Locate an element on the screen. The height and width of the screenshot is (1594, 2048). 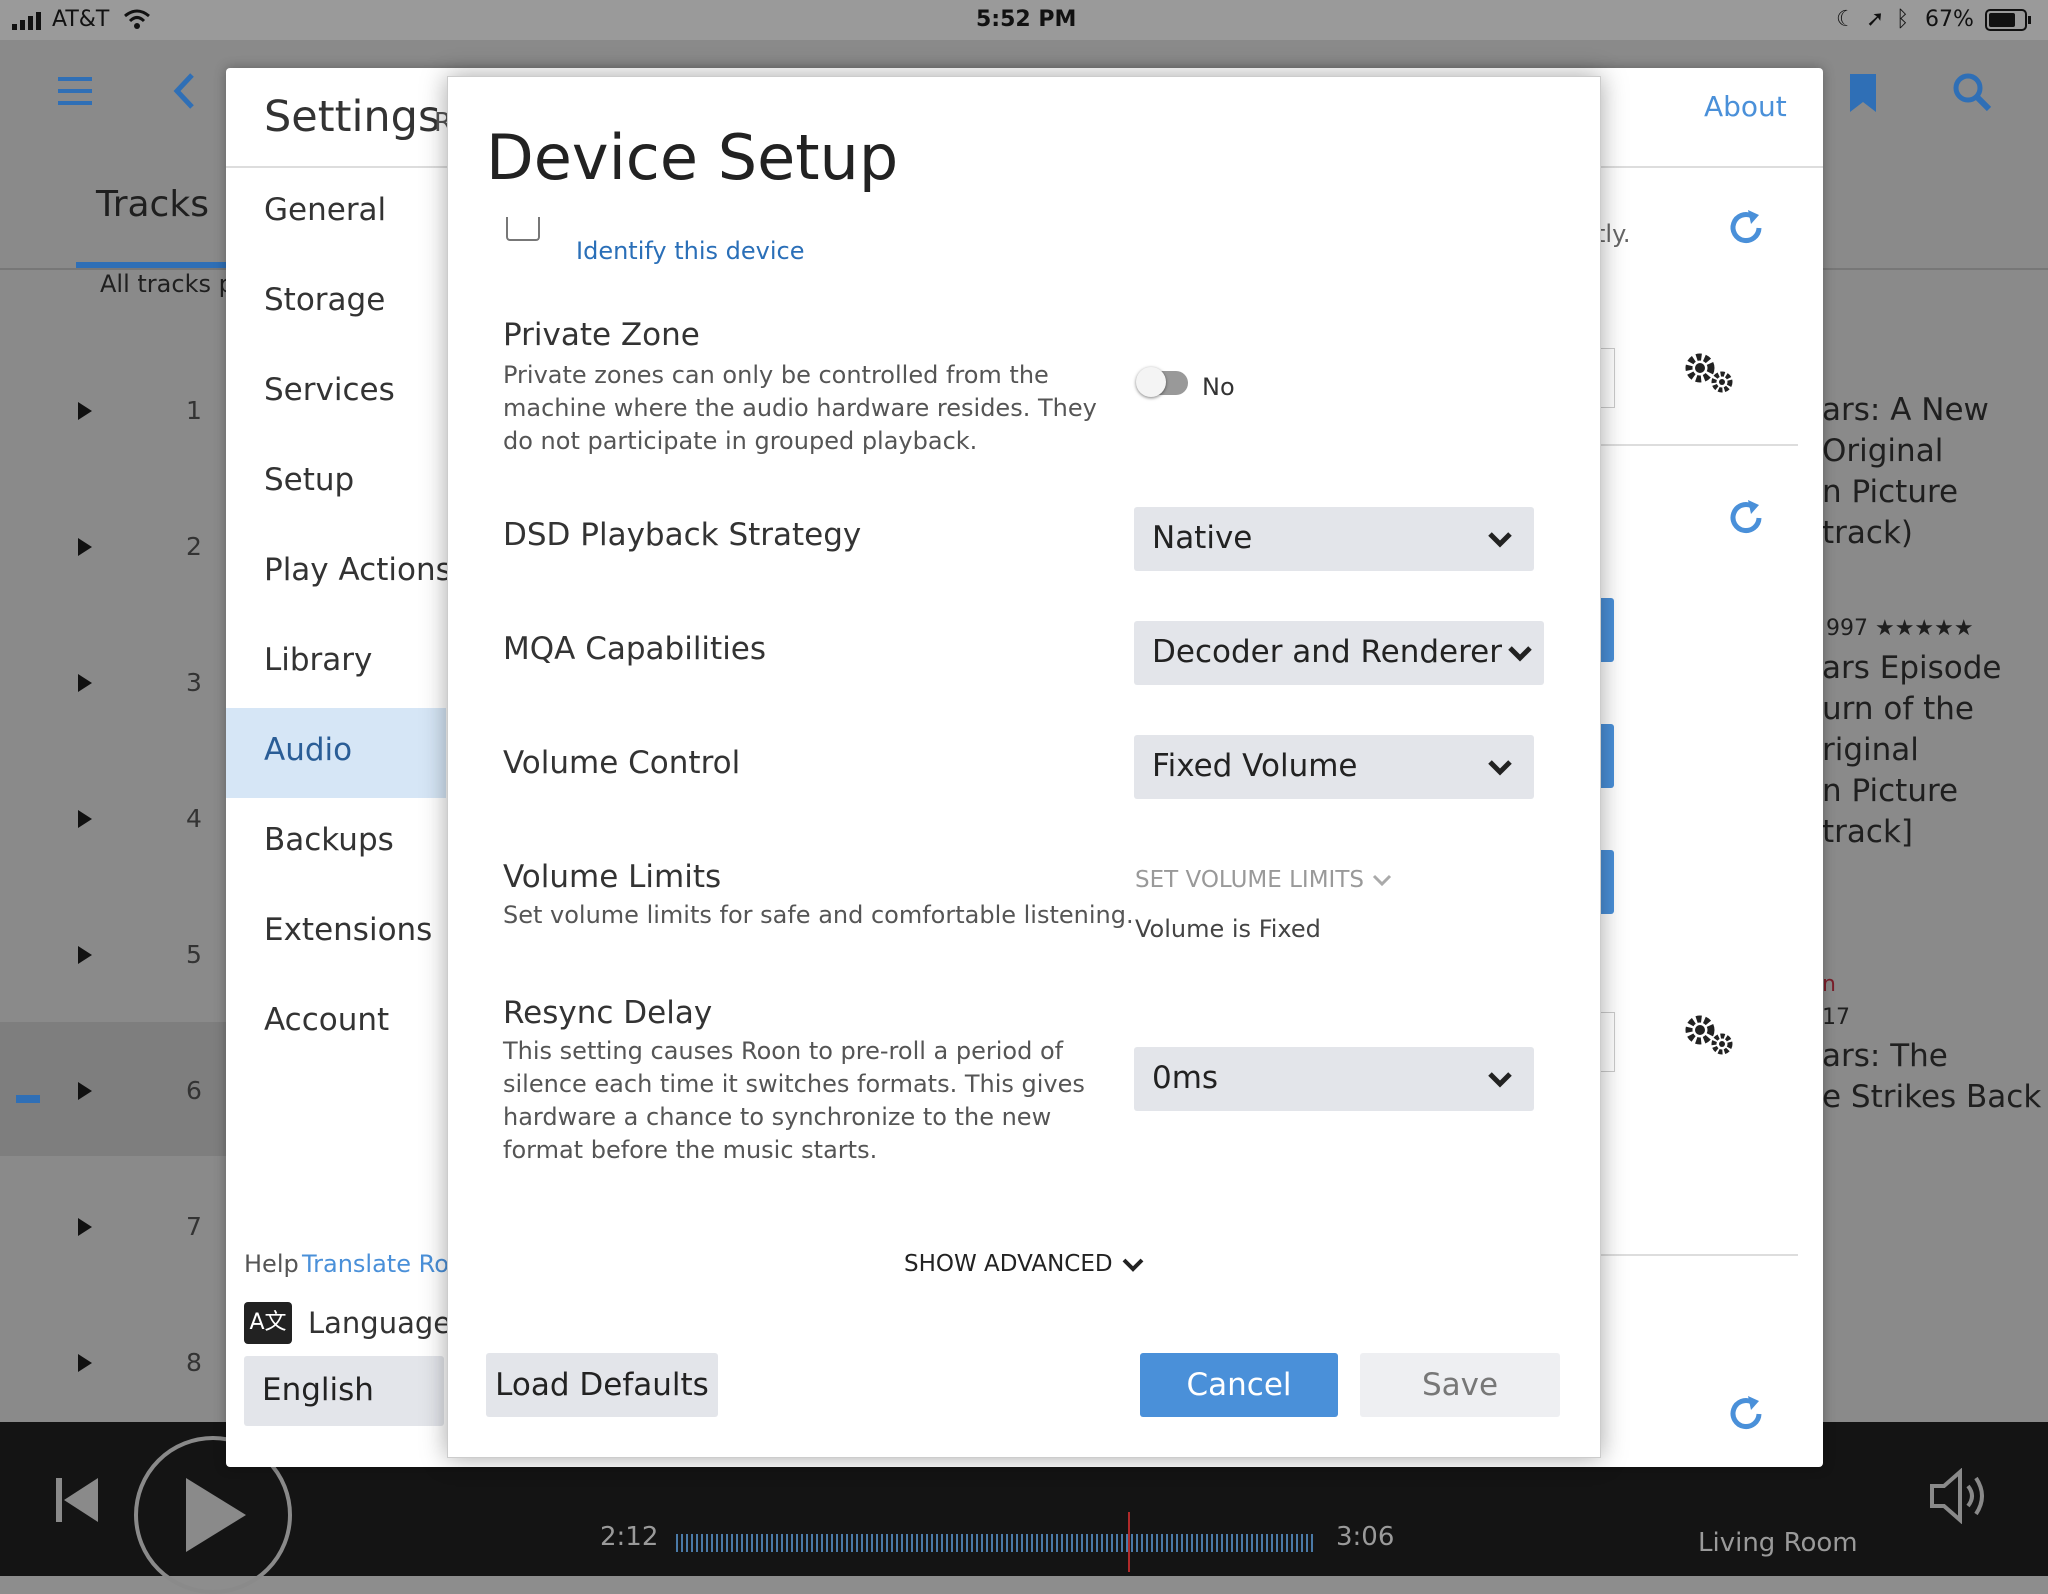
search-icon is located at coordinates (1972, 94).